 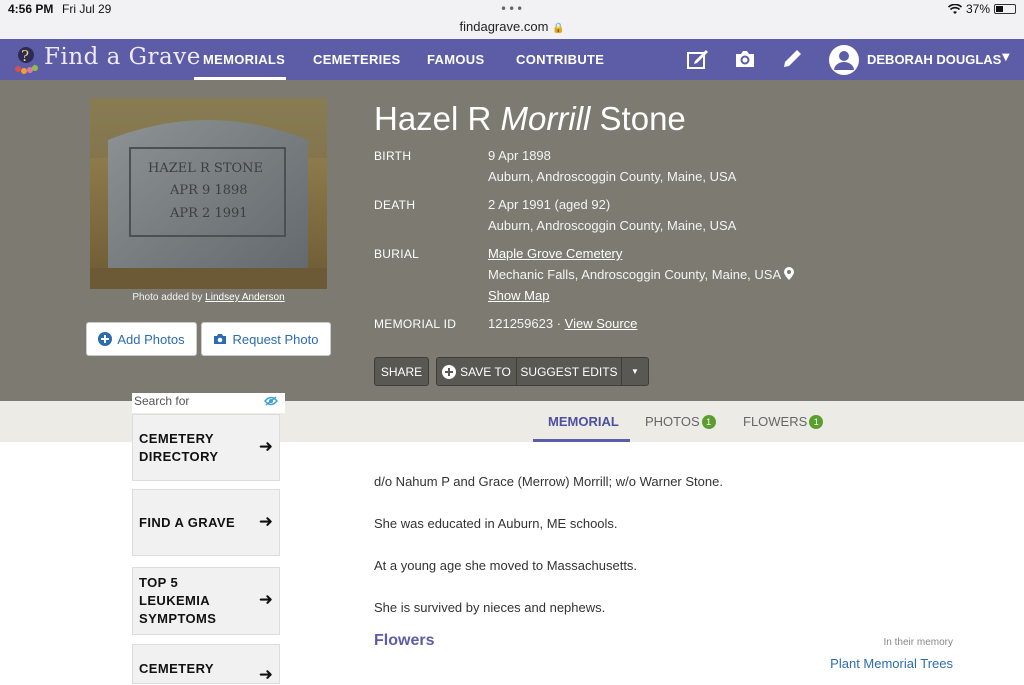 I want to click on suggest-edits-label: SUGGEST EDITS, so click(x=569, y=371).